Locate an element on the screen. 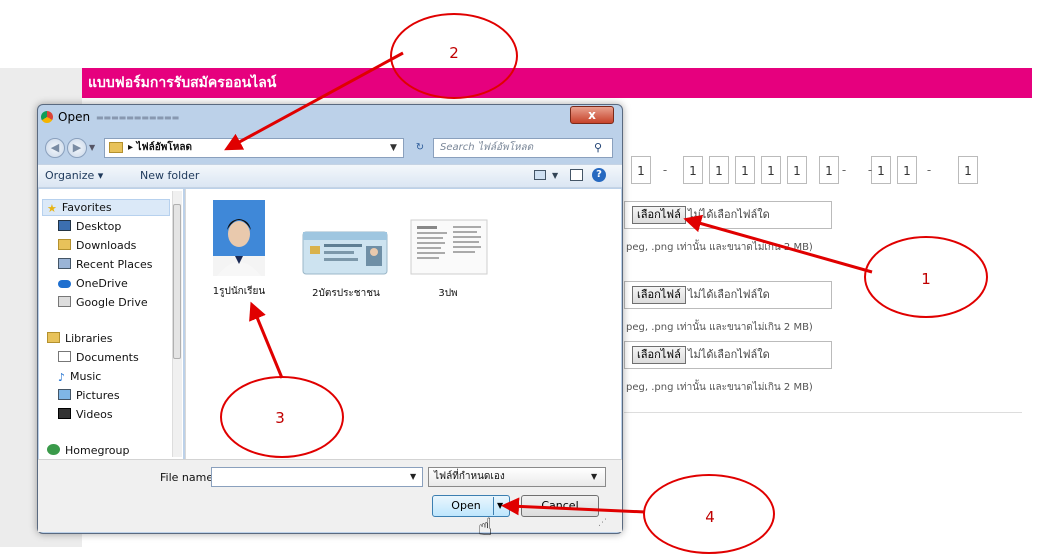 The width and height of the screenshot is (1037, 554). recent-locations-chevron-icon: ▼ is located at coordinates (94, 148).